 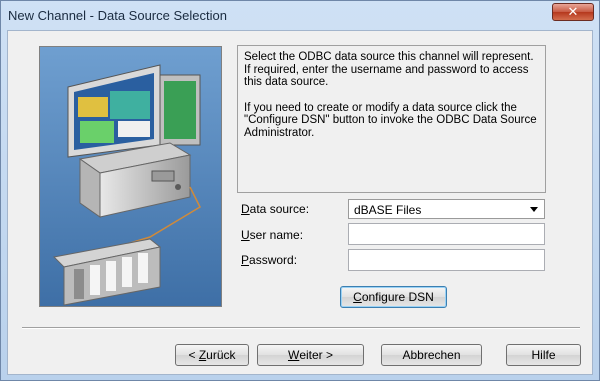 I want to click on password-input, so click(x=446, y=260).